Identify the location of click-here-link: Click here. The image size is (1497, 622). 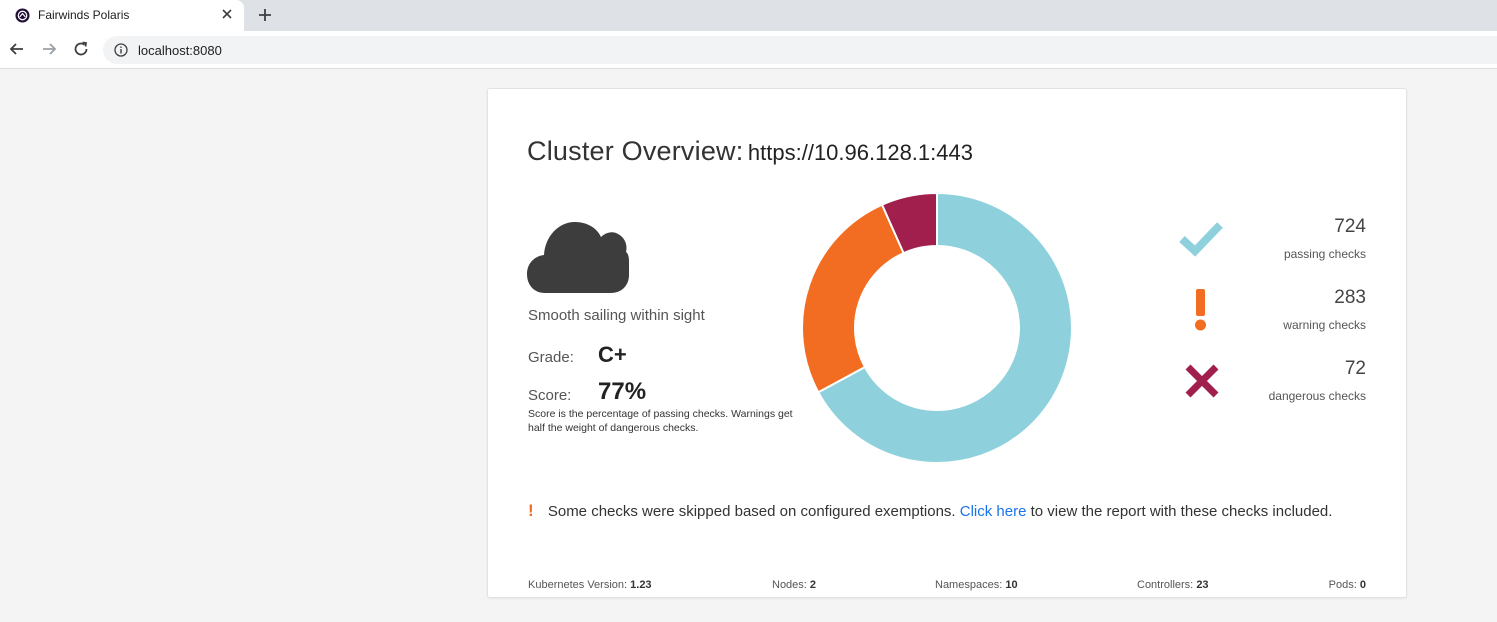
(993, 511).